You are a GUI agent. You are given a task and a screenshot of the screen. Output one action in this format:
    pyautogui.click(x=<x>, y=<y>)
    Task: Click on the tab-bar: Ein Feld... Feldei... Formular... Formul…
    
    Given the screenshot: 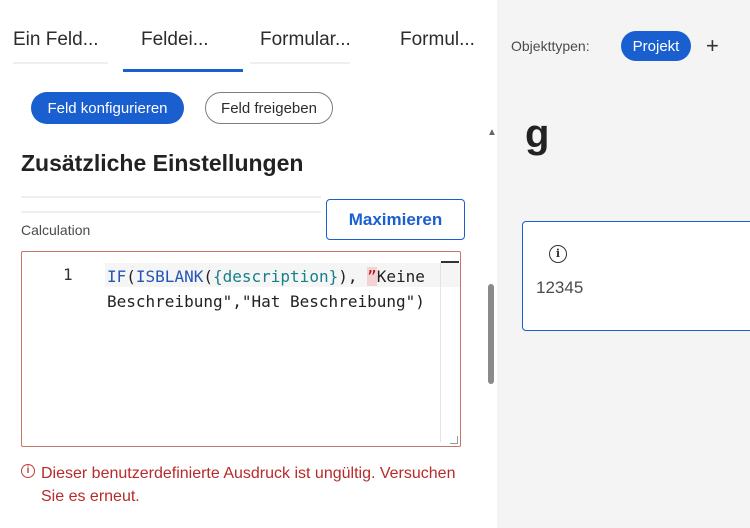 What is the action you would take?
    pyautogui.click(x=243, y=36)
    